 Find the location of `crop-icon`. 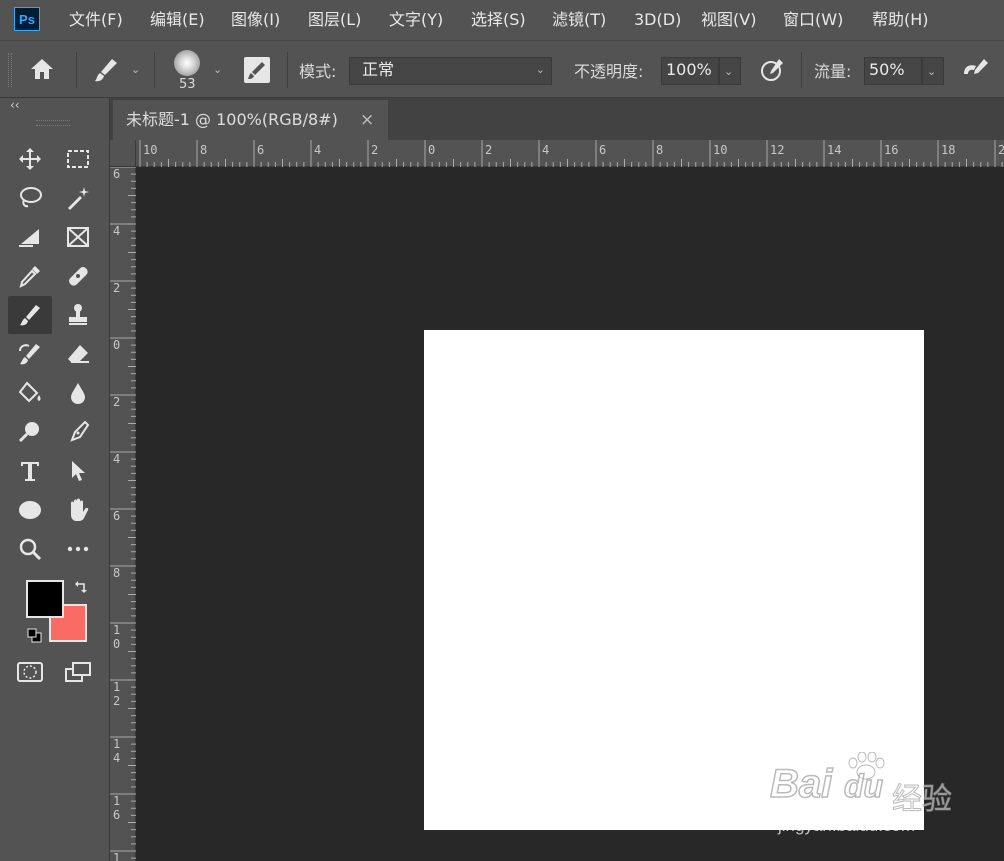

crop-icon is located at coordinates (29, 238).